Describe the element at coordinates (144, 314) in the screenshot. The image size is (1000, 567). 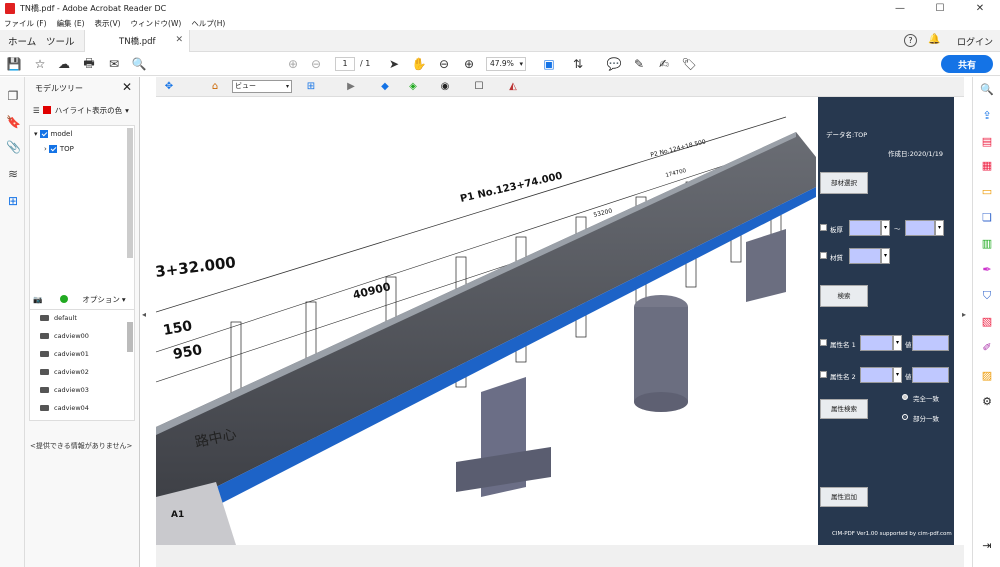
I see `collapse-left-icon: ◂` at that location.